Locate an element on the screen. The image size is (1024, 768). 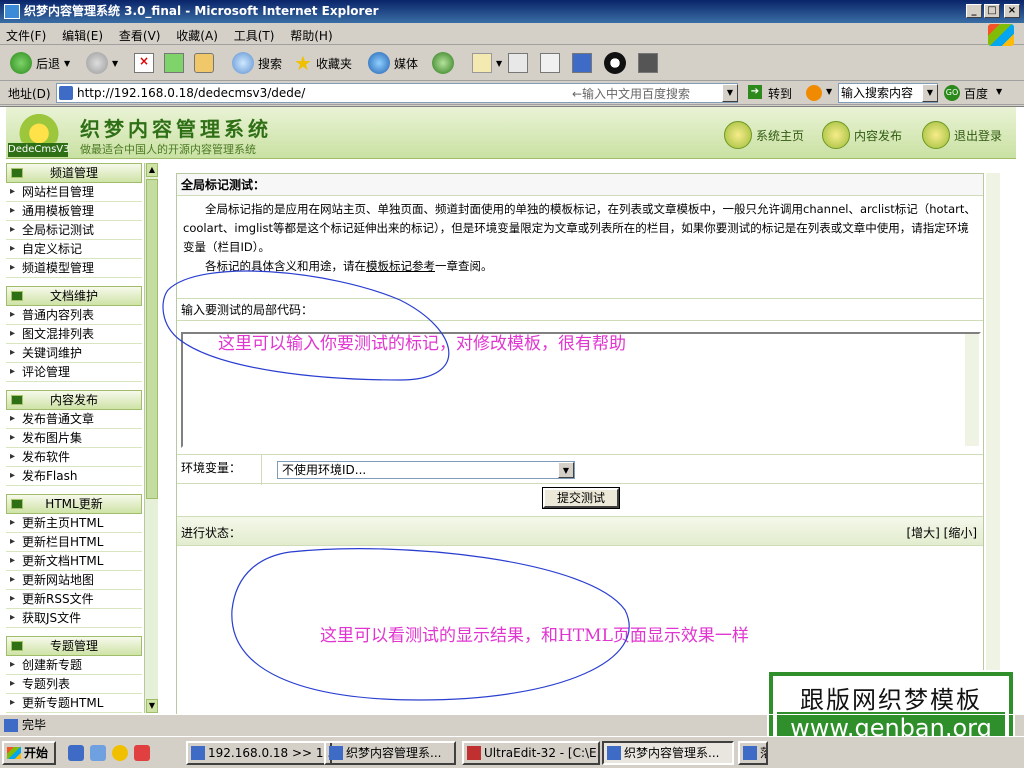
baidu-dropdown-icon: ▼ is located at coordinates (999, 91).